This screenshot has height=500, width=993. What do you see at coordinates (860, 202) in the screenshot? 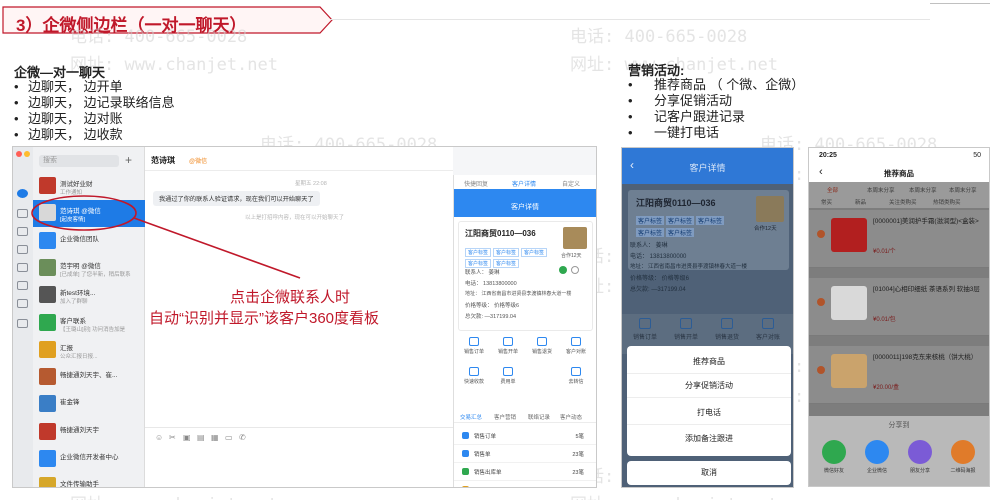
I see `subtab-new: 新品` at bounding box center [860, 202].